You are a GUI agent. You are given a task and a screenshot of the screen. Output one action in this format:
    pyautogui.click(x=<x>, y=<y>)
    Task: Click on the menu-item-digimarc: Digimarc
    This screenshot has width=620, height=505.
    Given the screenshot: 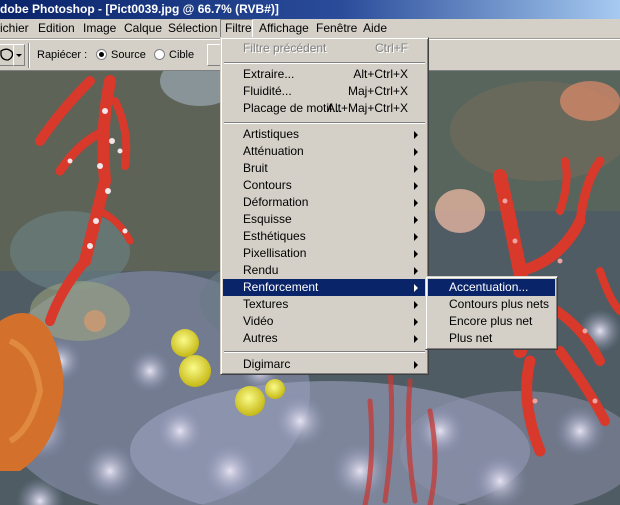 What is the action you would take?
    pyautogui.click(x=324, y=364)
    